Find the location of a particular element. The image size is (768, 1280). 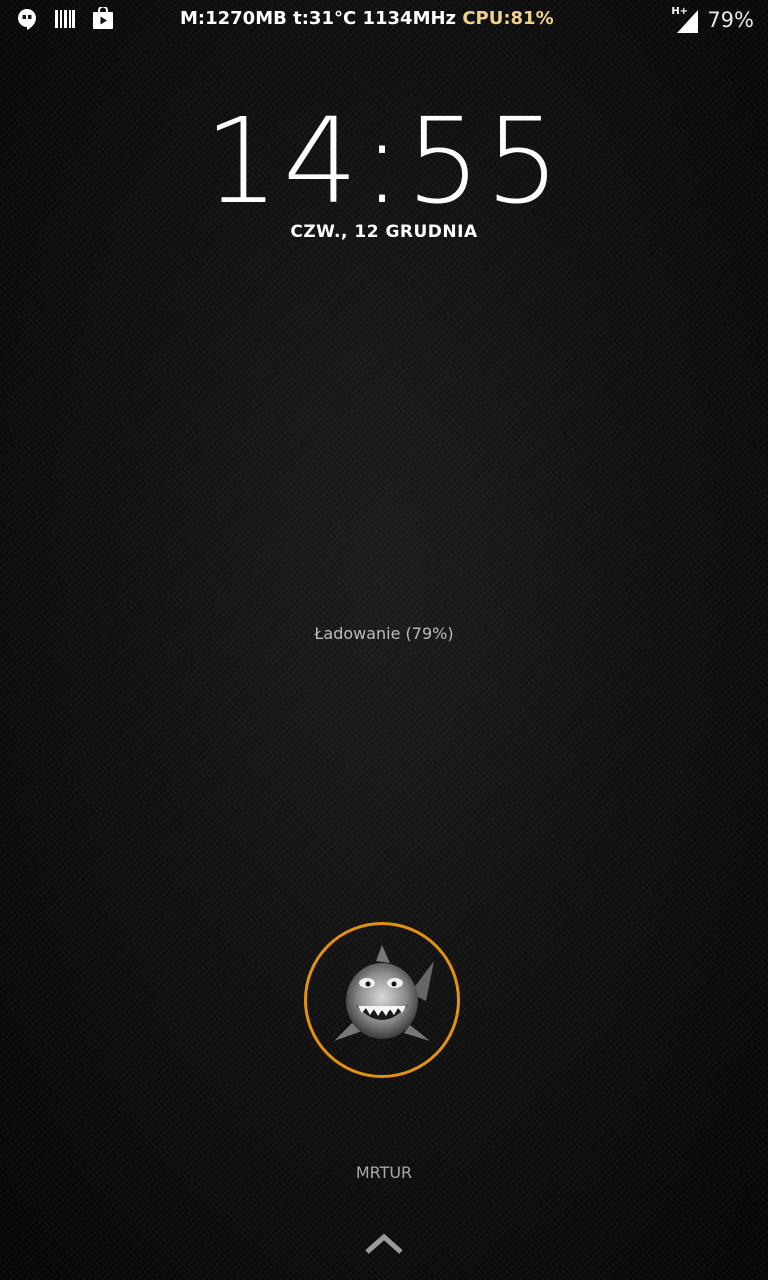

shark-avatar is located at coordinates (382, 1000).